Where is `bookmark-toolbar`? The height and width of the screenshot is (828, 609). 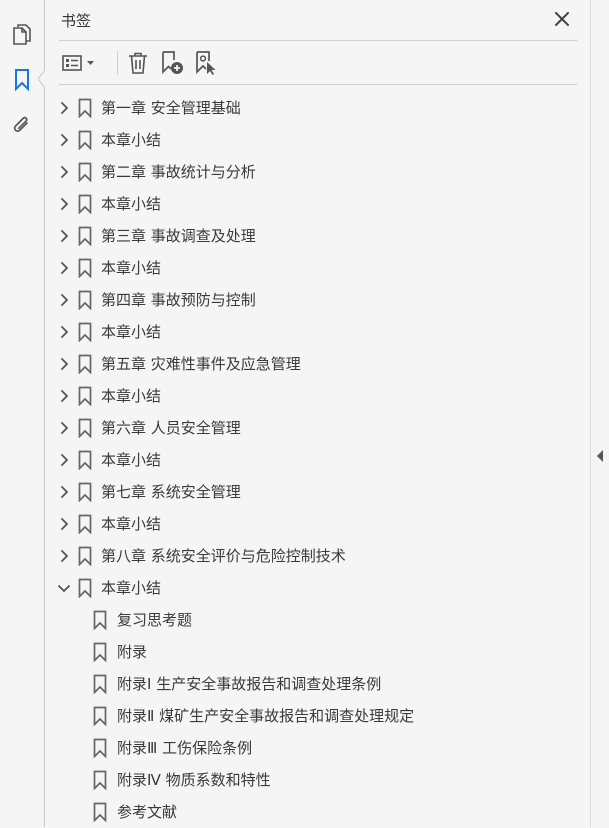 bookmark-toolbar is located at coordinates (318, 63).